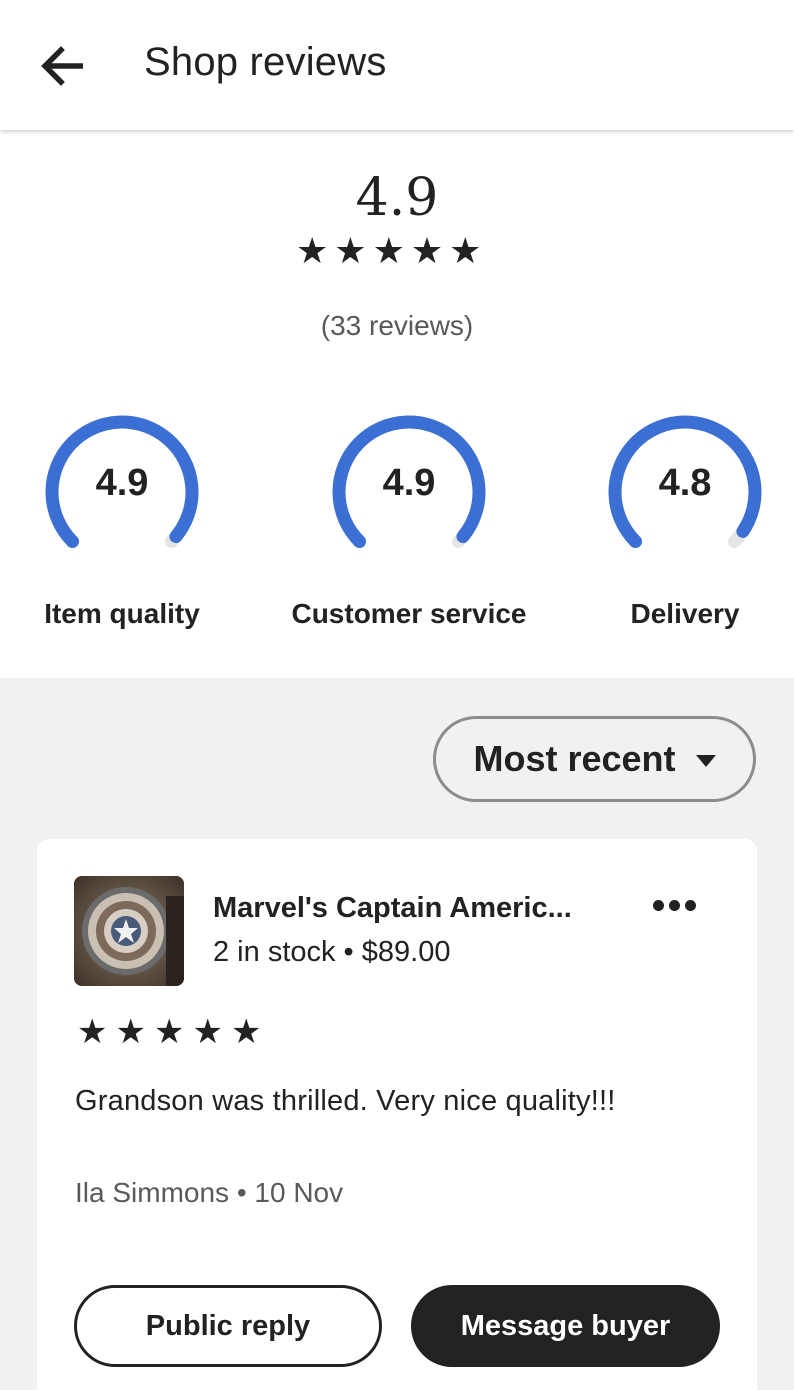 This screenshot has width=794, height=1390. I want to click on more-horizontal-icon, so click(674, 905).